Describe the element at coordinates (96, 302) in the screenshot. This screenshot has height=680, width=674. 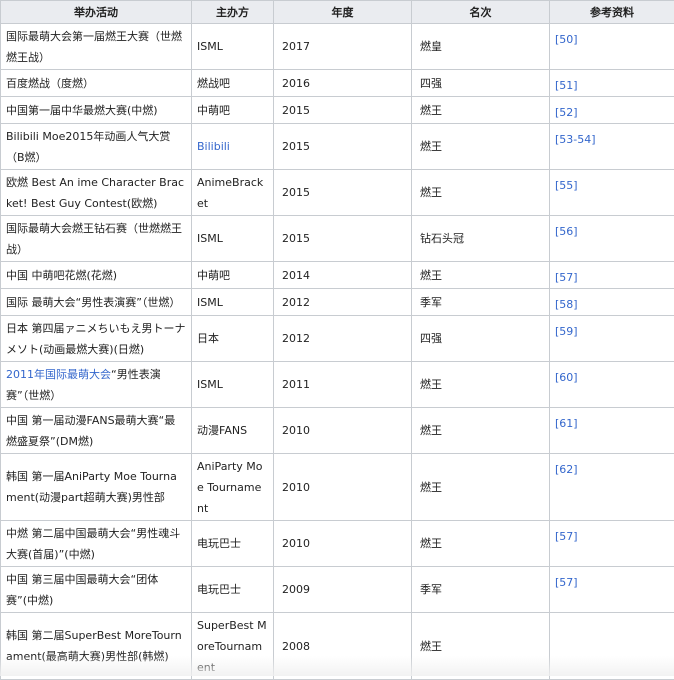
I see `event-cell: 国际 最萌大会“男性表演赛”（世燃）` at that location.